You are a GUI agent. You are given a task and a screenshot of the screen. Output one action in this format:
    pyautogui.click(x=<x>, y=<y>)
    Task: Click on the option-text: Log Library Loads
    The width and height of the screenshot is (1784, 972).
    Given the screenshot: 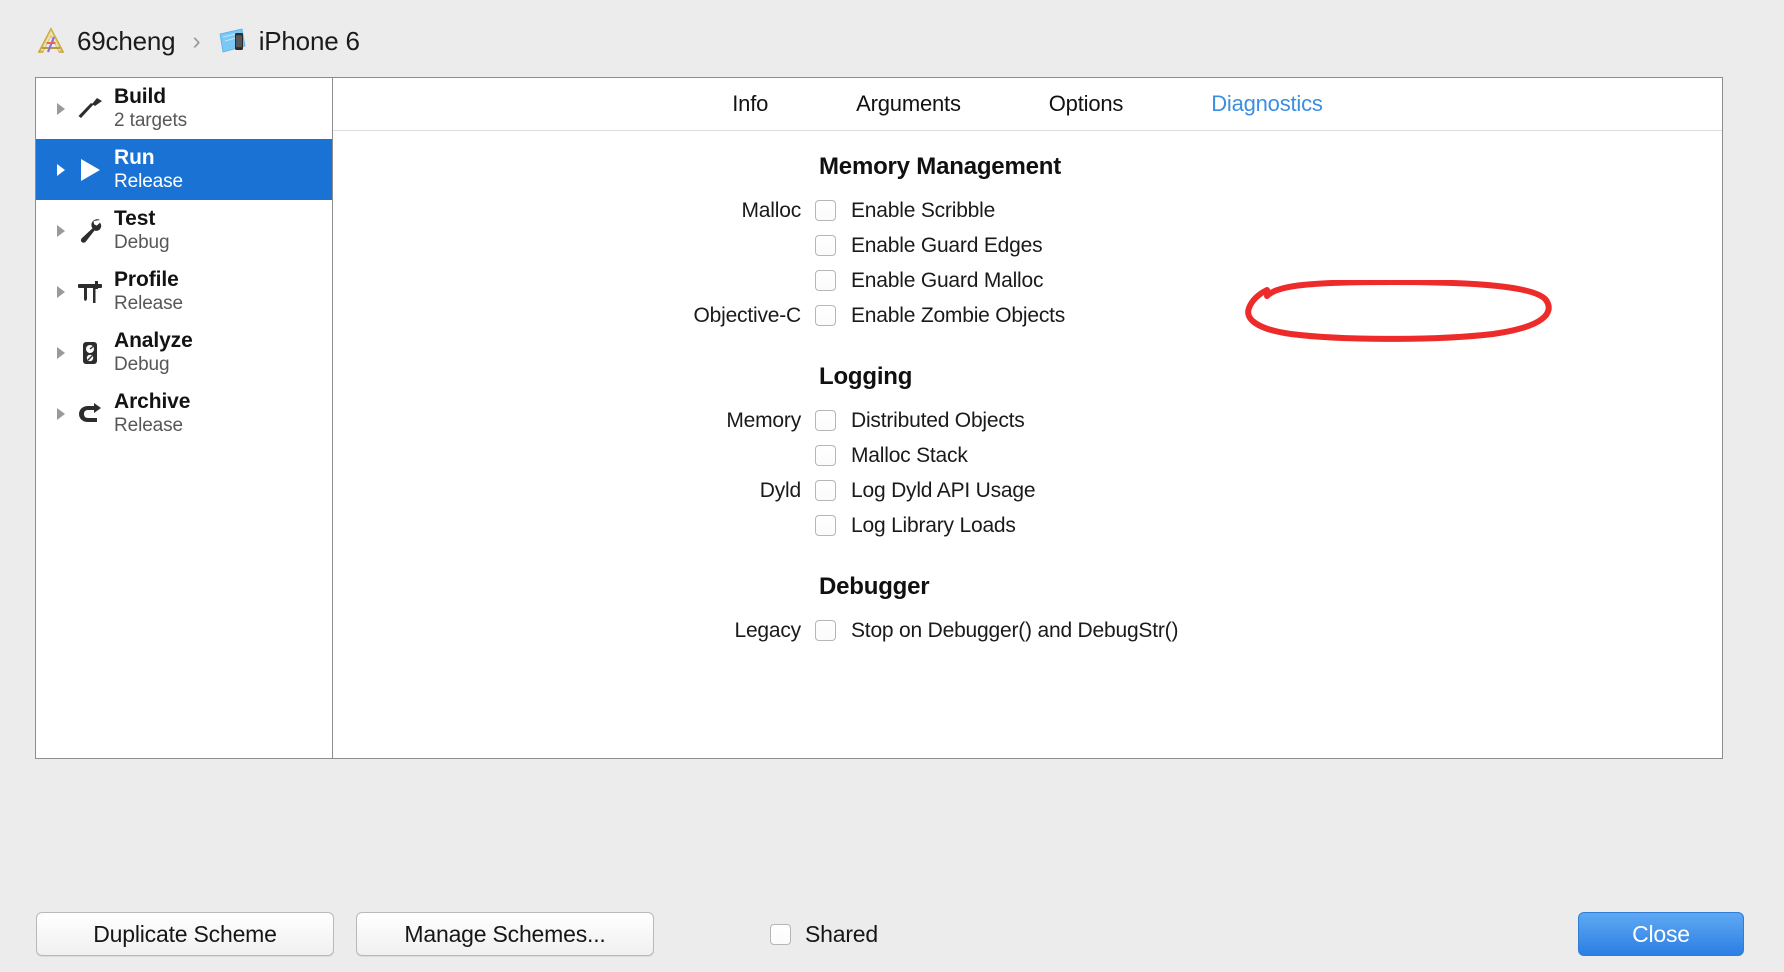 What is the action you would take?
    pyautogui.click(x=933, y=526)
    